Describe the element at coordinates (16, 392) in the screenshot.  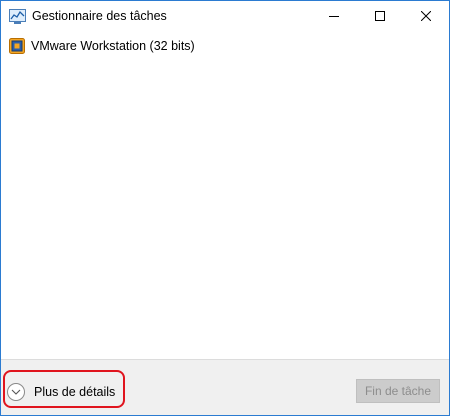
I see `chevron-down-icon` at that location.